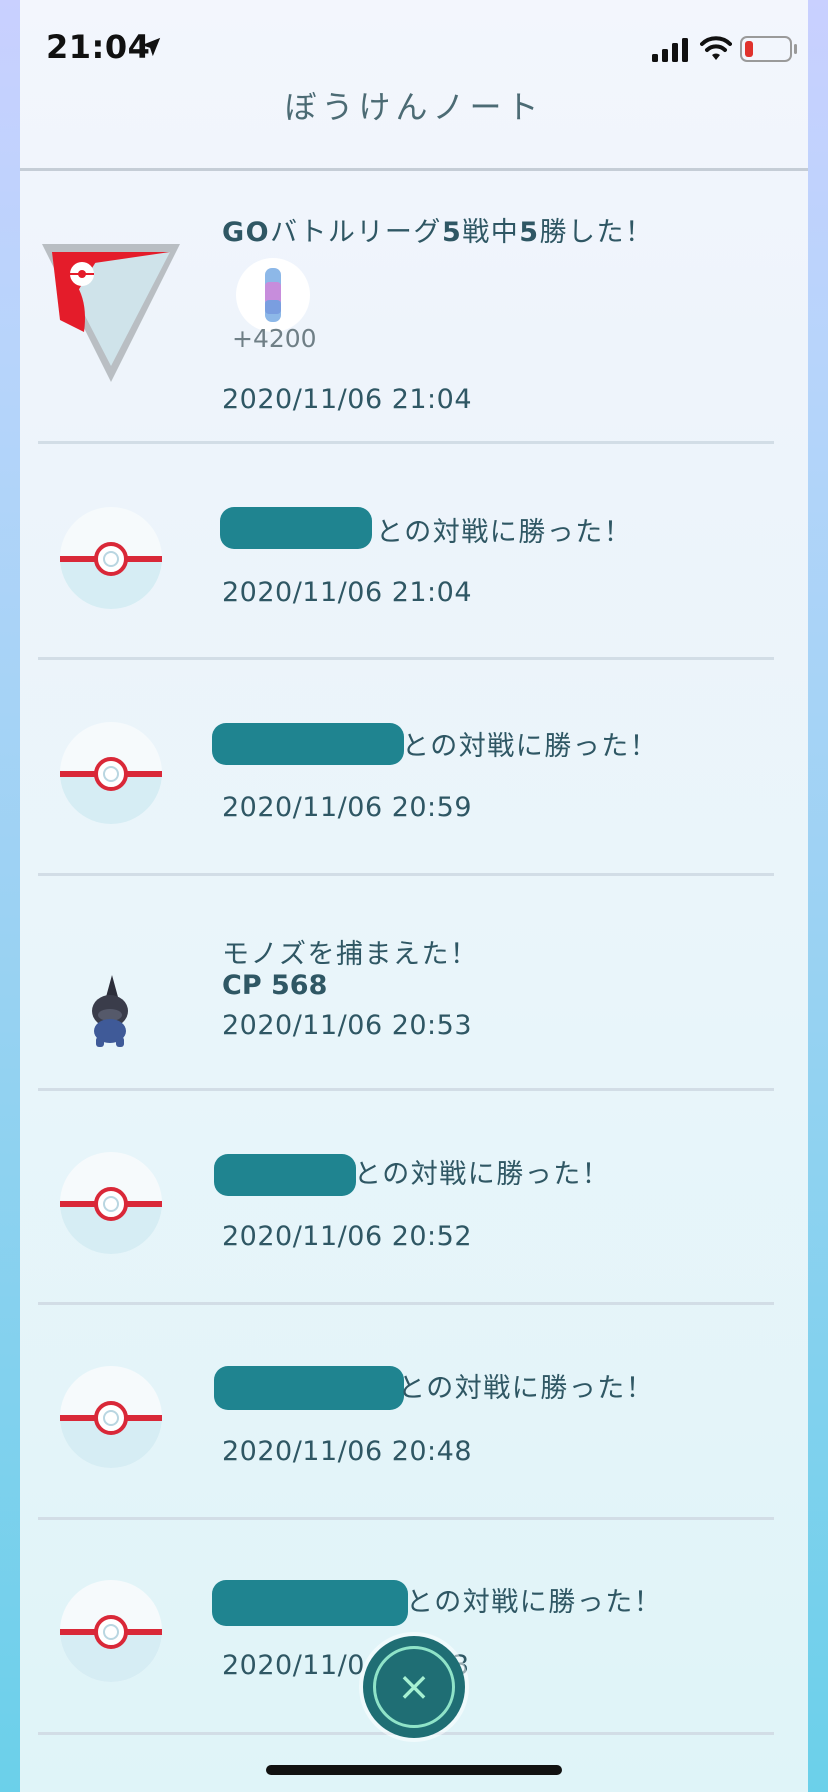 The width and height of the screenshot is (828, 1792). I want to click on header-divider, so click(414, 169).